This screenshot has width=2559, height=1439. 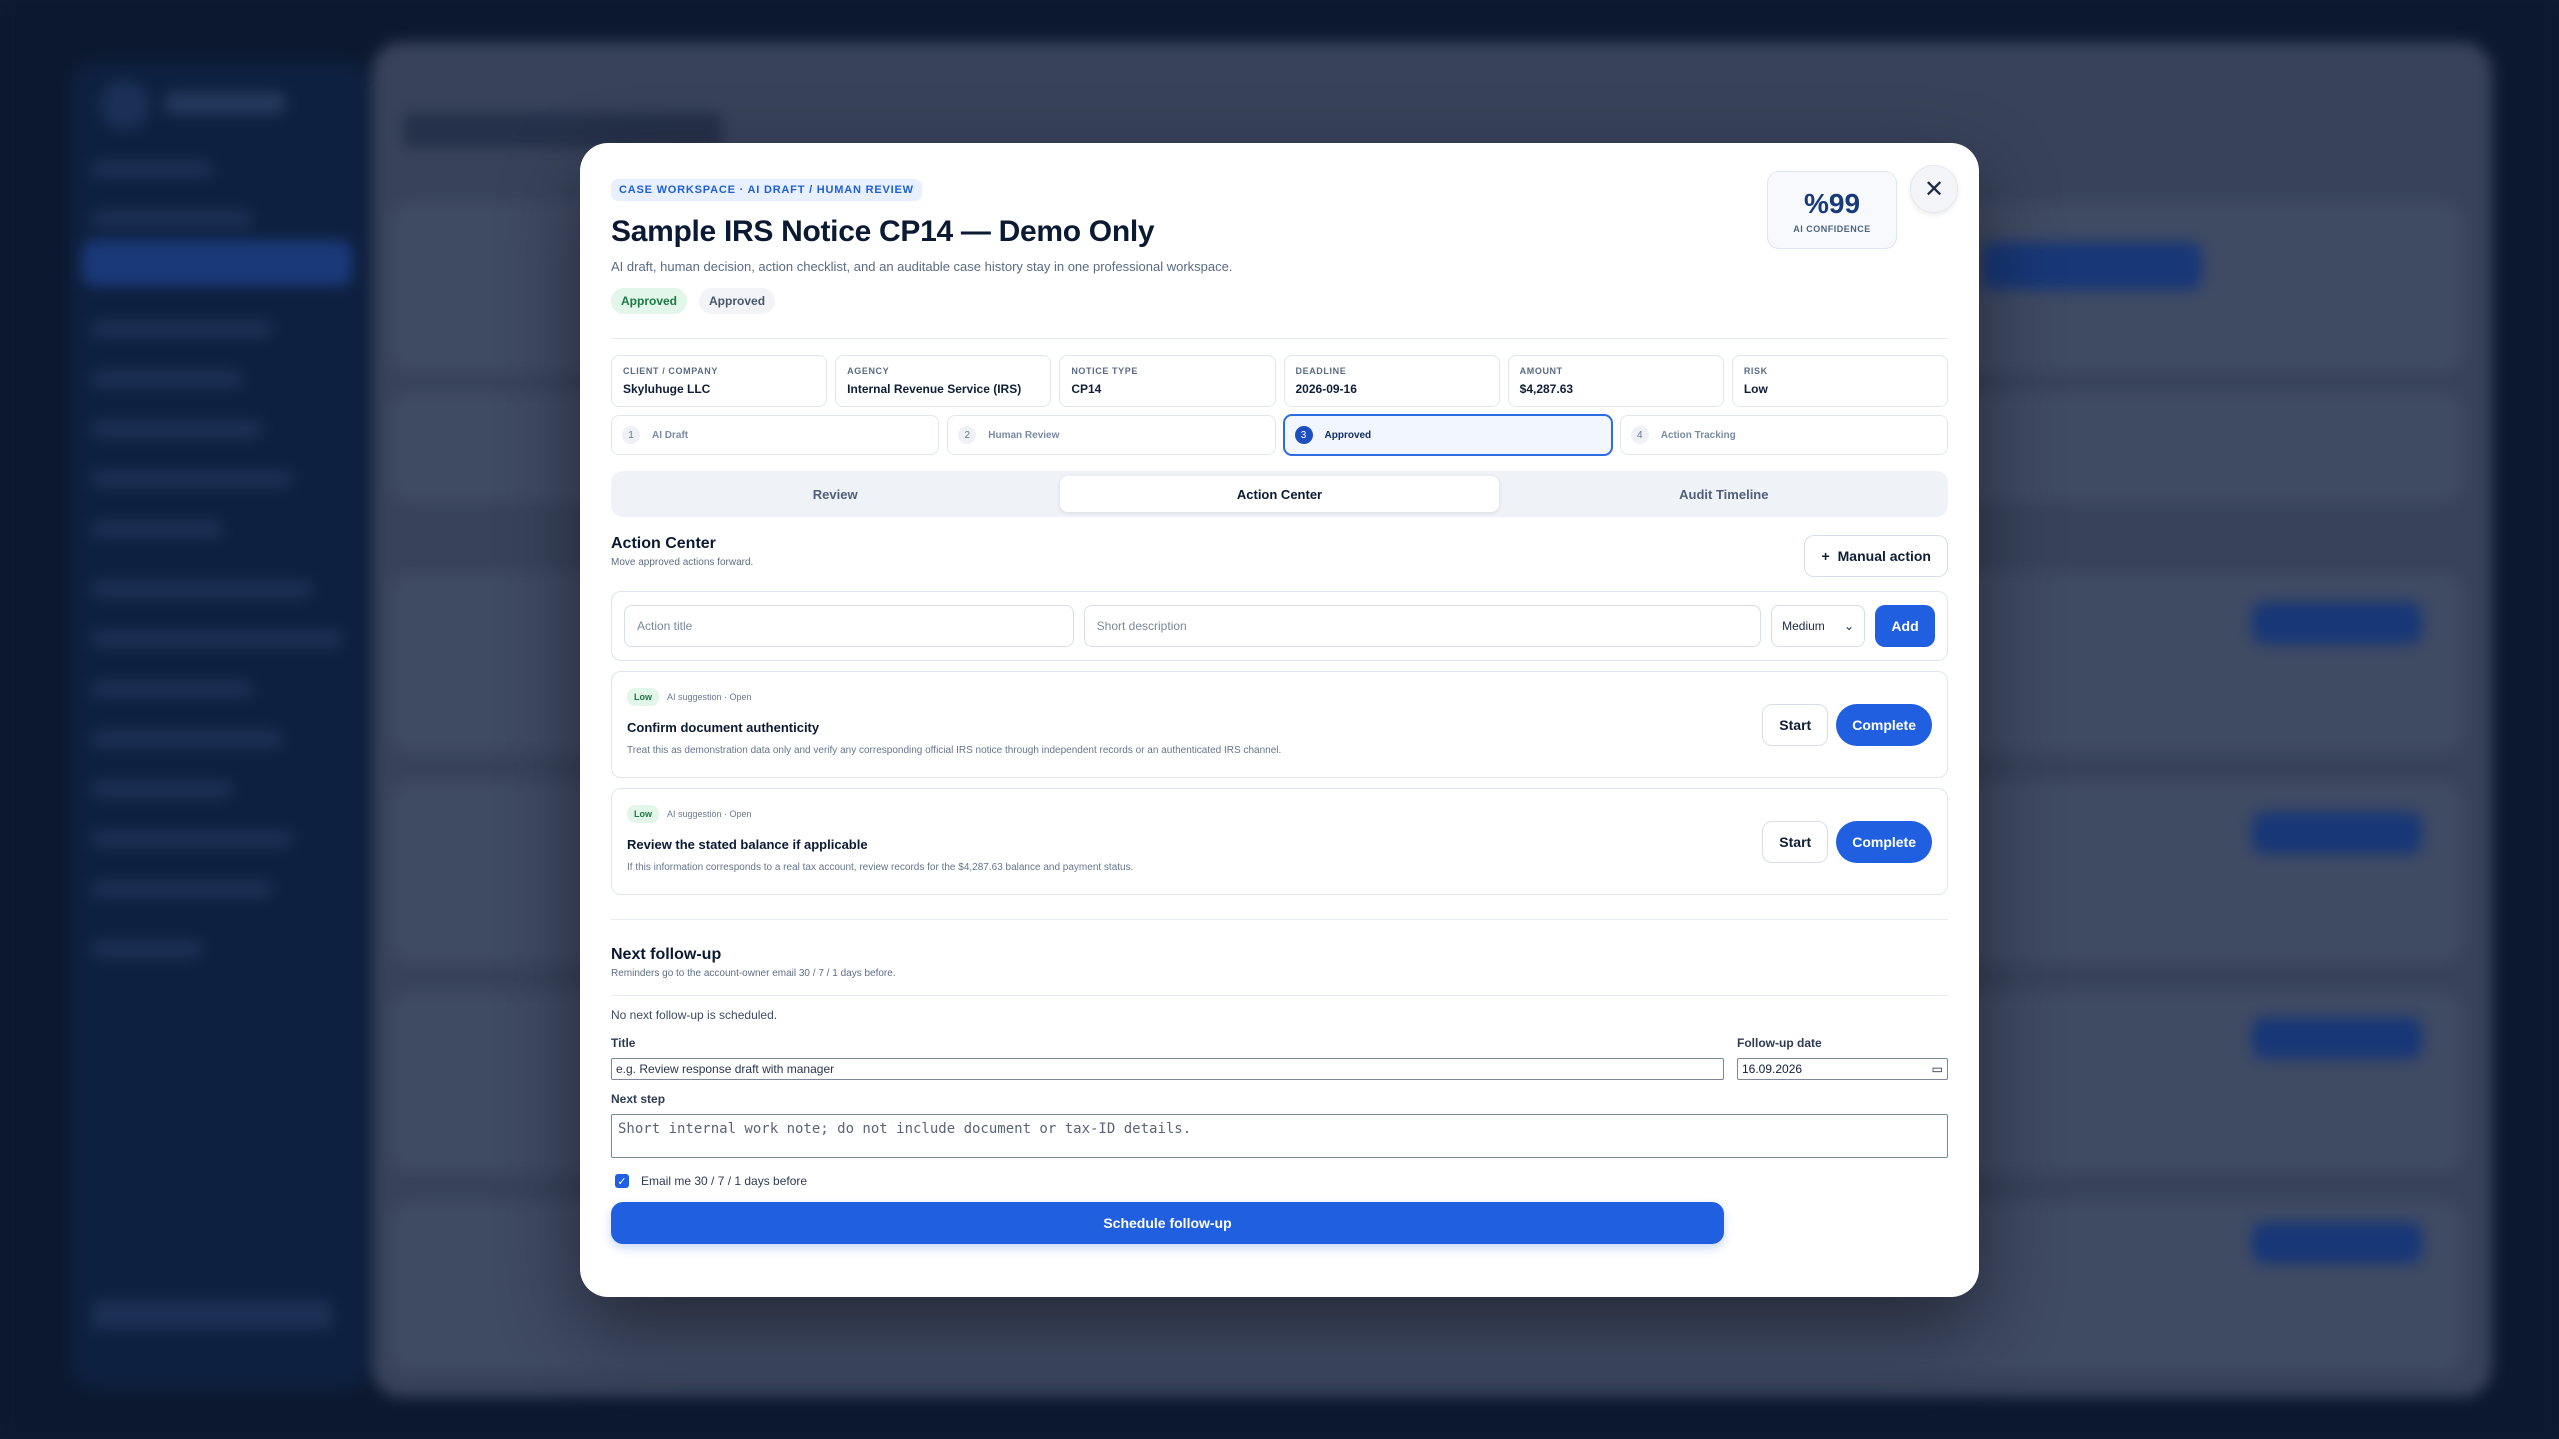 What do you see at coordinates (967, 435) in the screenshot?
I see `step-number: 2` at bounding box center [967, 435].